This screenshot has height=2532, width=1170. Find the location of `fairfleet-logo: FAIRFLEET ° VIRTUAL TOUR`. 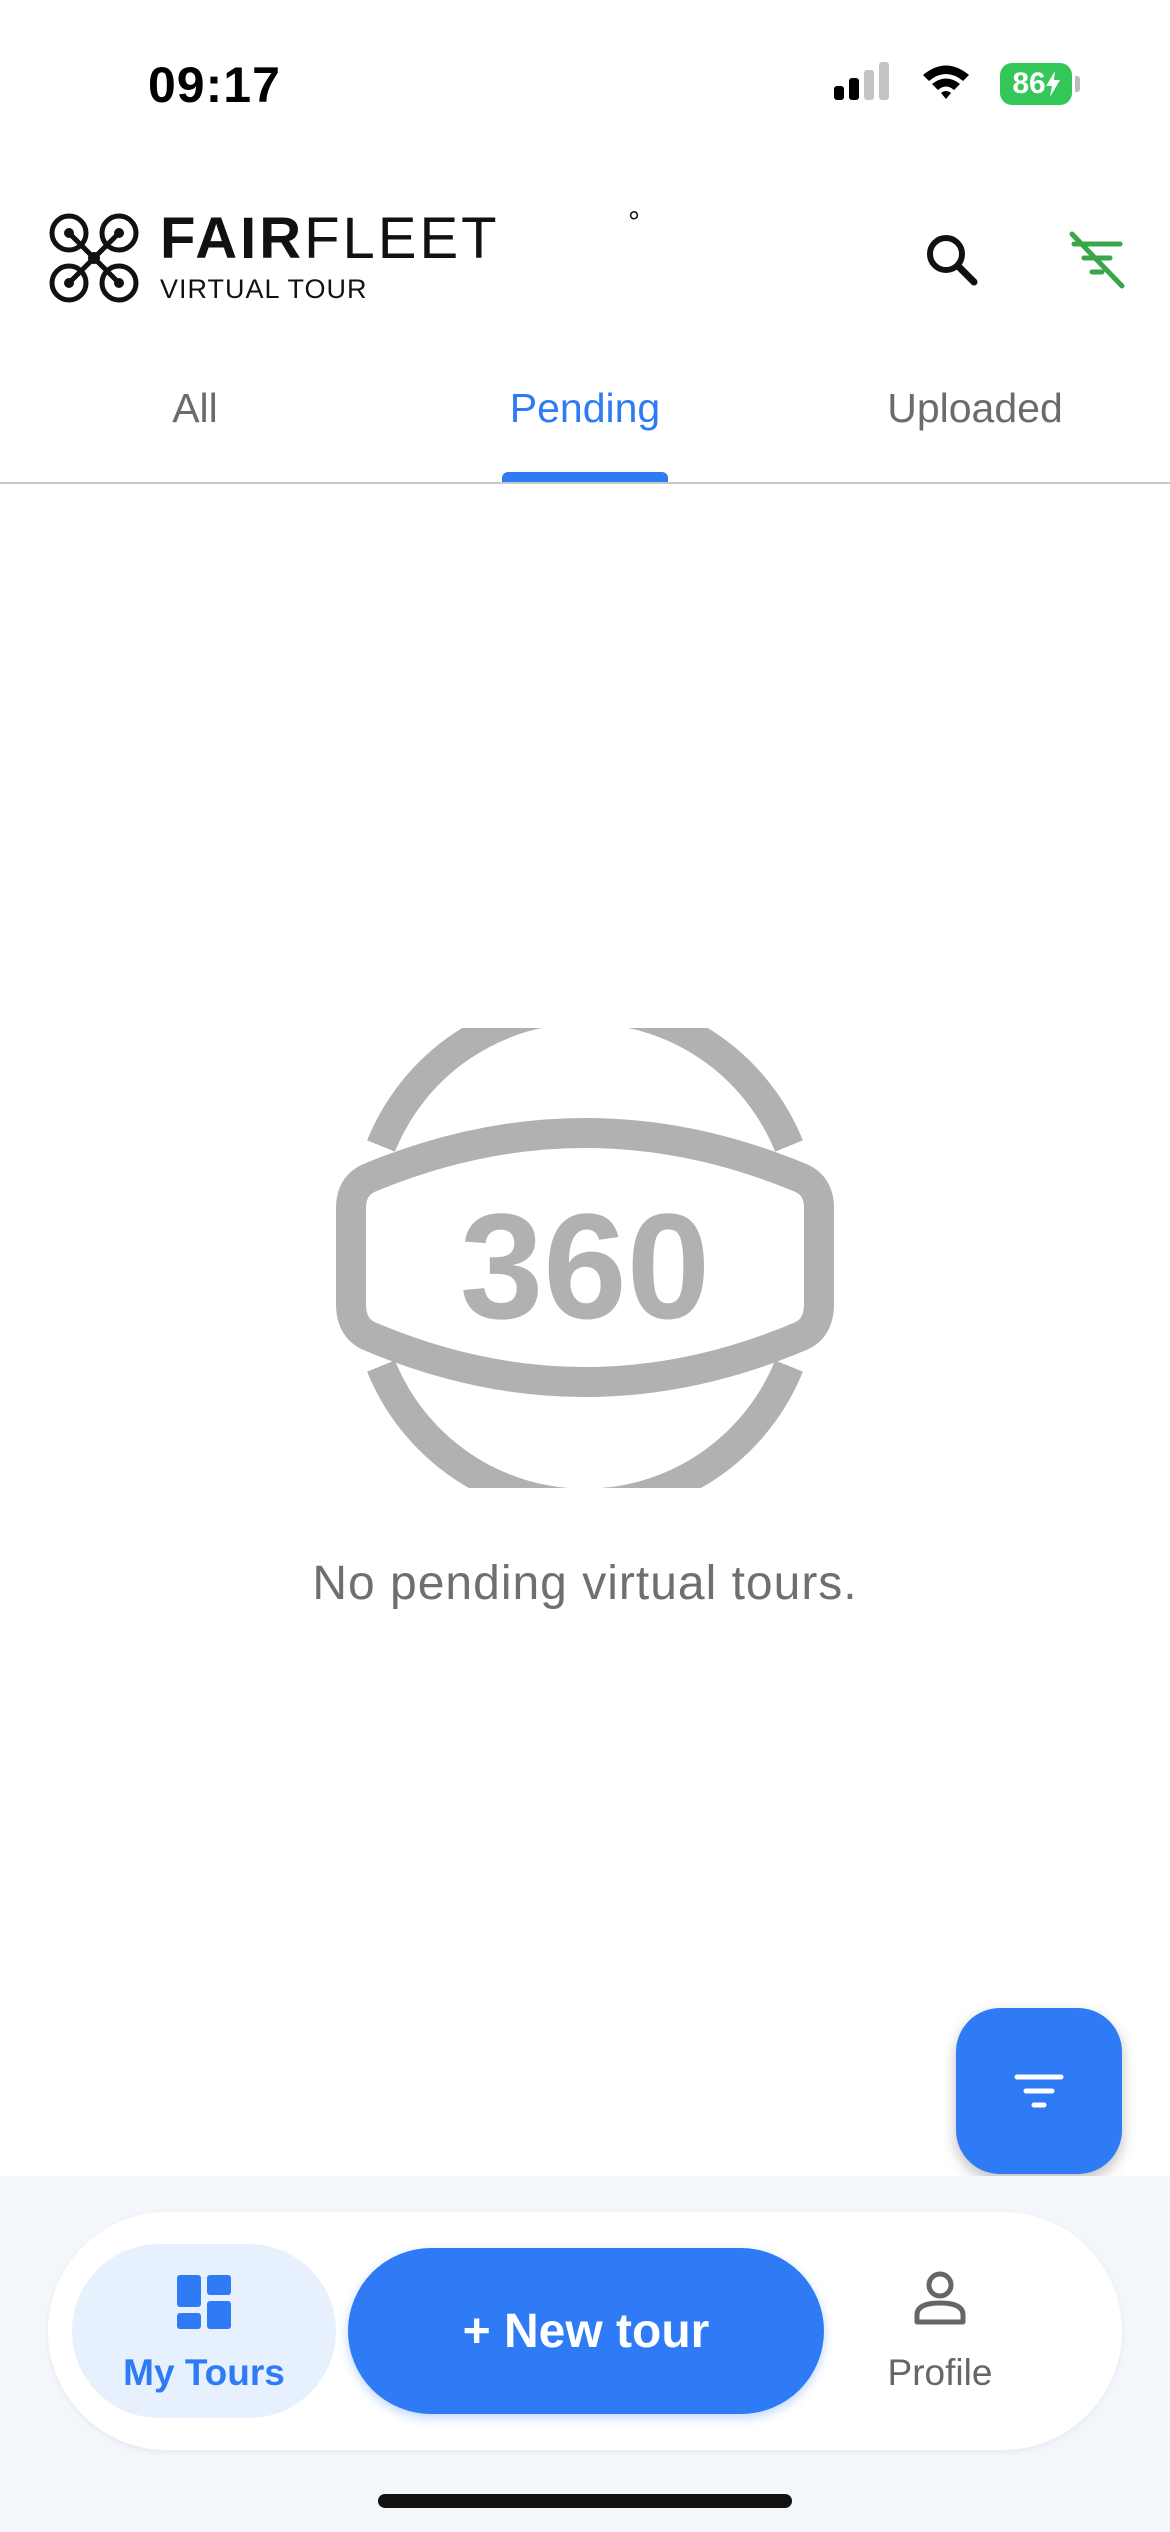

fairfleet-logo: FAIRFLEET ° VIRTUAL TOUR is located at coordinates (344, 255).